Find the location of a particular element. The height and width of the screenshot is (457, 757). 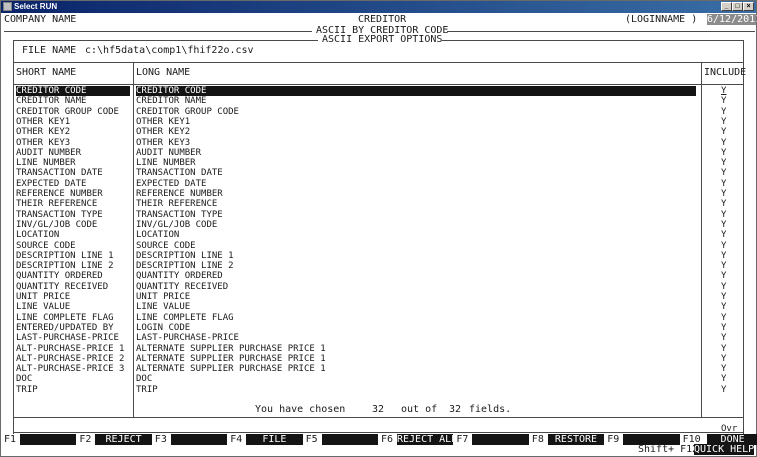

fkey-action-button: REJECT is located at coordinates (123, 439).